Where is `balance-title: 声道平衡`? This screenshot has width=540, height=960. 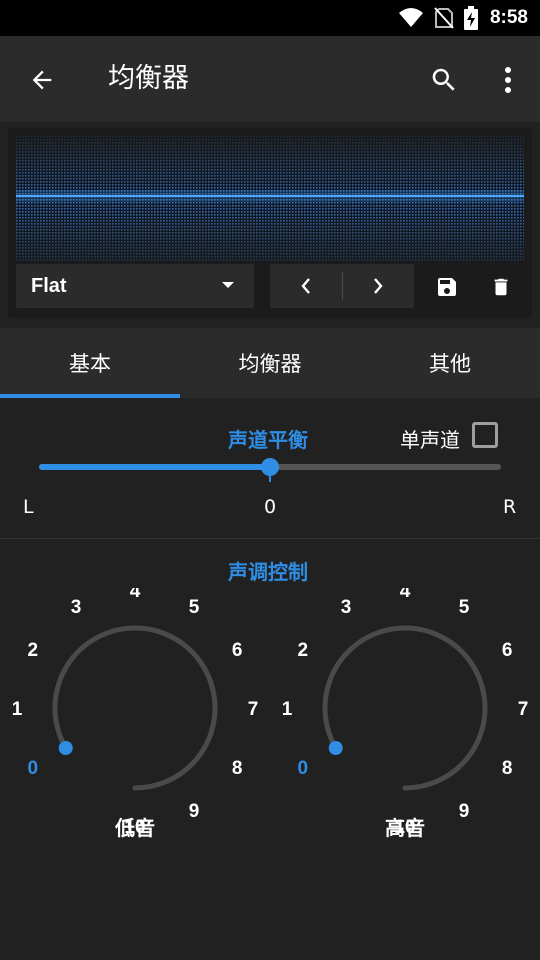
balance-title: 声道平衡 is located at coordinates (268, 440).